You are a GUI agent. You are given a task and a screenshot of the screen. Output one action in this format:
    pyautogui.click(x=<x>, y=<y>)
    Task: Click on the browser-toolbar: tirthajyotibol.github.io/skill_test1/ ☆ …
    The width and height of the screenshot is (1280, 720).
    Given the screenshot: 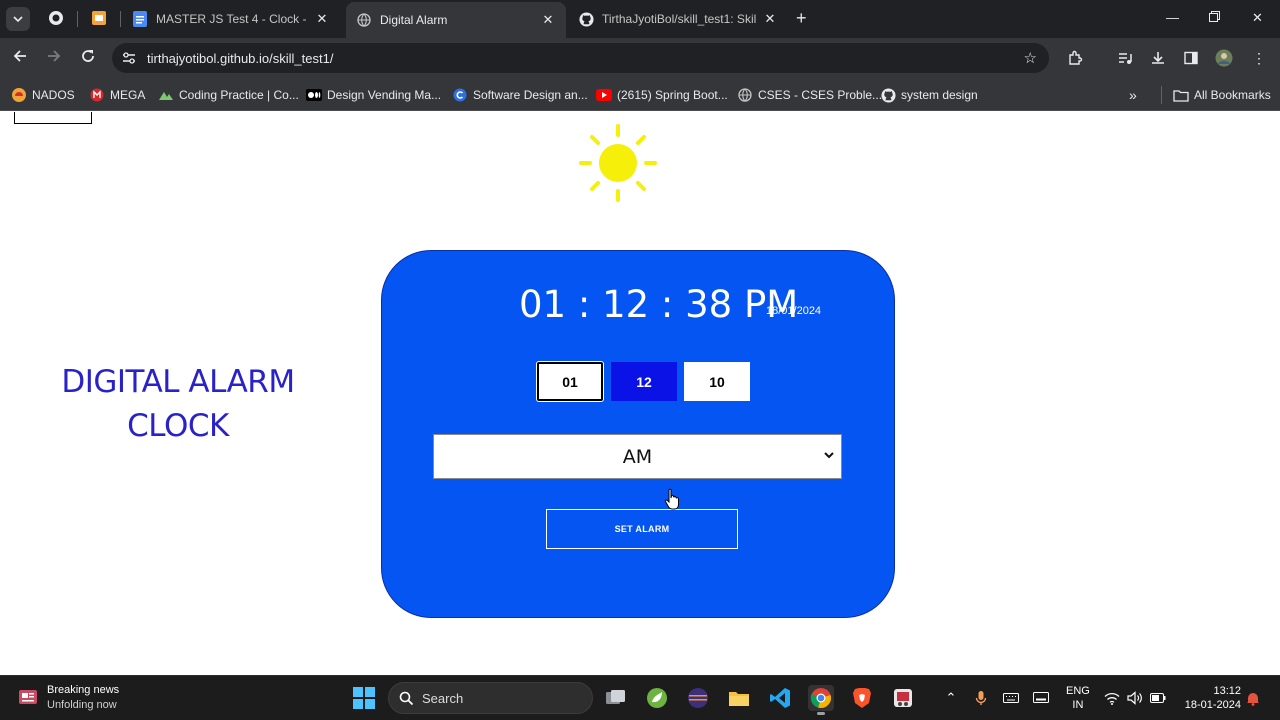 What is the action you would take?
    pyautogui.click(x=640, y=58)
    